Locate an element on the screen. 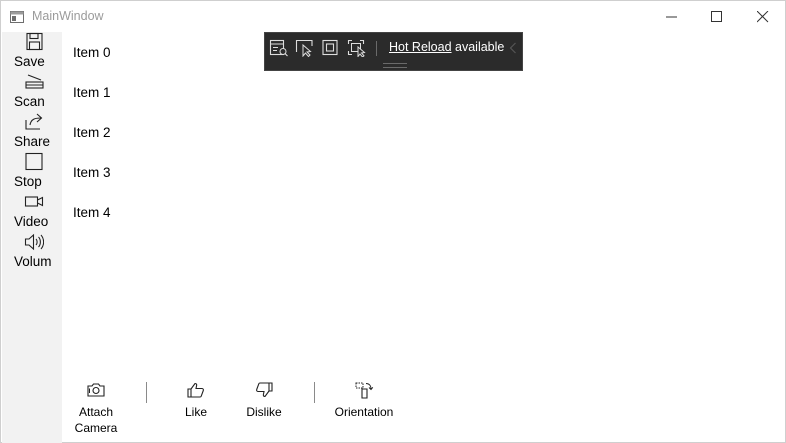 This screenshot has height=443, width=786. close-icon is located at coordinates (763, 17).